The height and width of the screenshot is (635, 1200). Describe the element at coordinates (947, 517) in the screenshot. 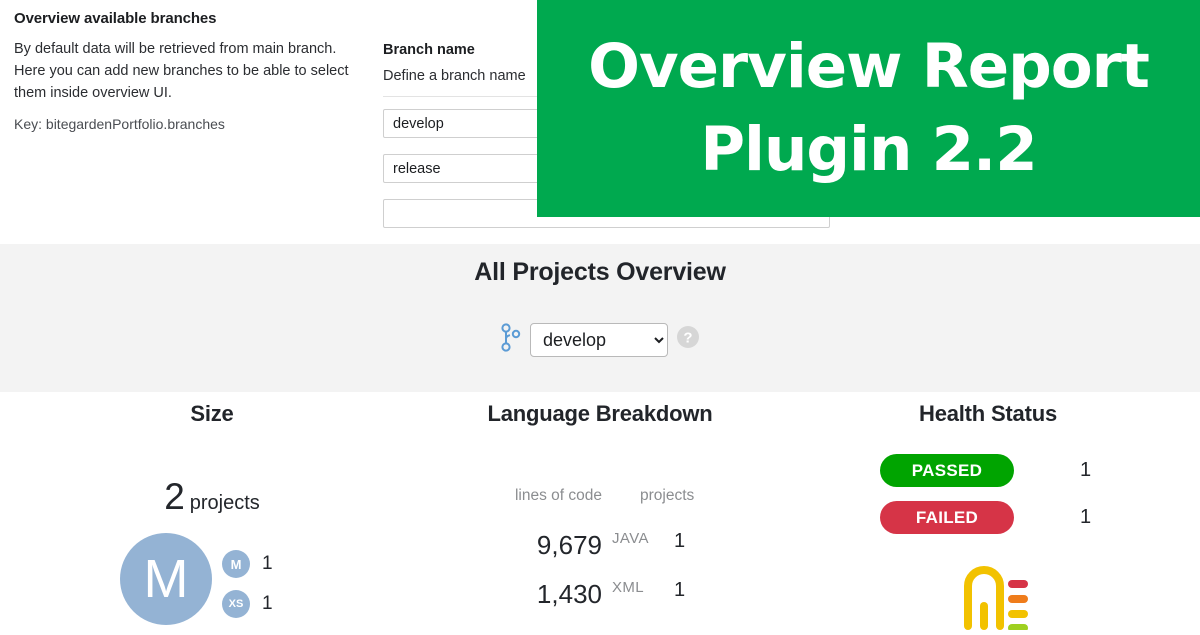

I see `status-badge-failed: FAILED` at that location.